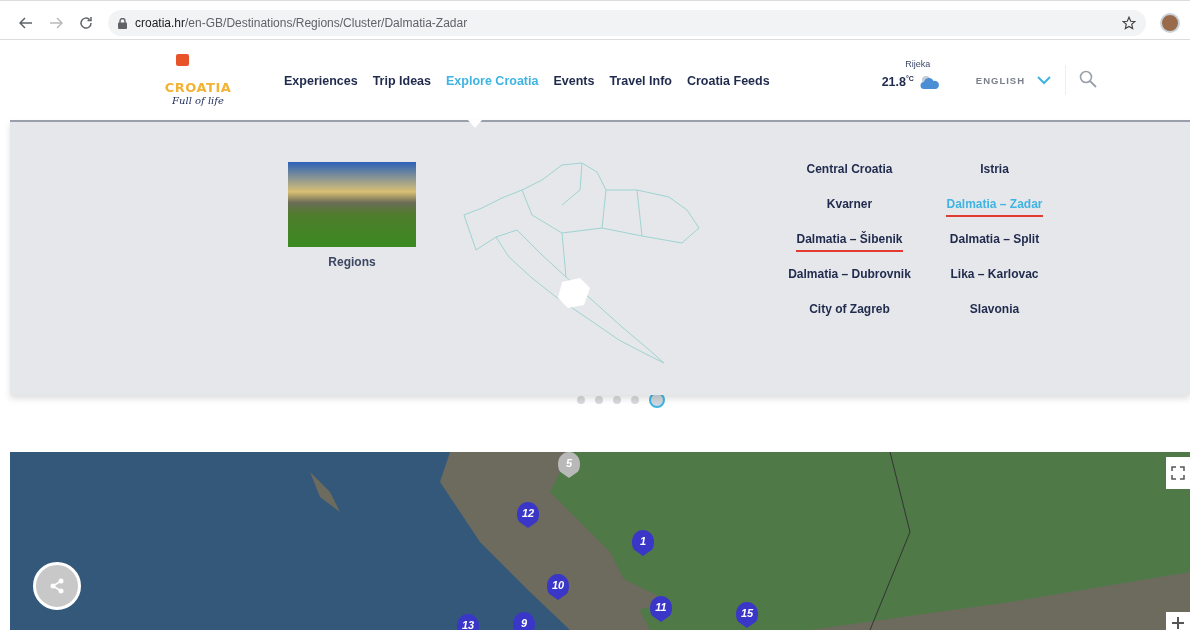 The image size is (1190, 633). What do you see at coordinates (321, 81) in the screenshot?
I see `nav-link: Experiences` at bounding box center [321, 81].